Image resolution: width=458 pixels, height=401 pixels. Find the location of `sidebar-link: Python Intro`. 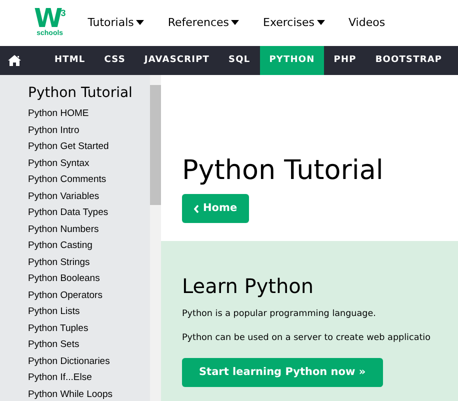

sidebar-link: Python Intro is located at coordinates (54, 130).